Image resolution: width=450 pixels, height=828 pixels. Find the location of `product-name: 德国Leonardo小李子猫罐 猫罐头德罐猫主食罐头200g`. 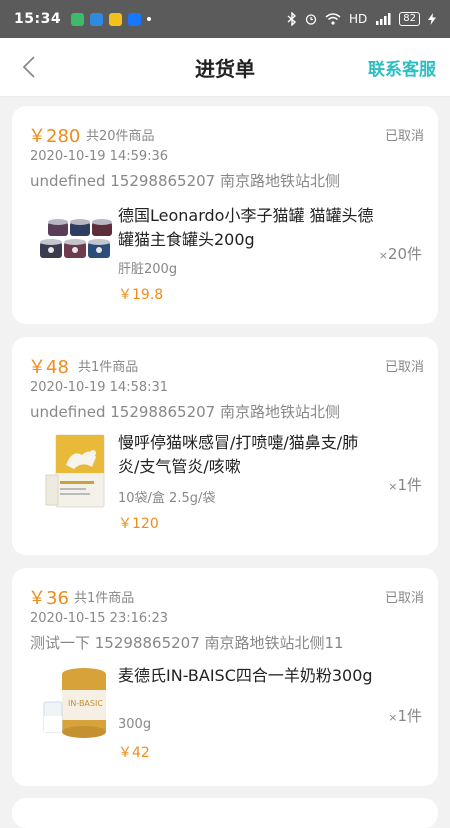

product-name: 德国Leonardo小李子猫罐 猫罐头德罐猫主食罐头200g is located at coordinates (246, 227).